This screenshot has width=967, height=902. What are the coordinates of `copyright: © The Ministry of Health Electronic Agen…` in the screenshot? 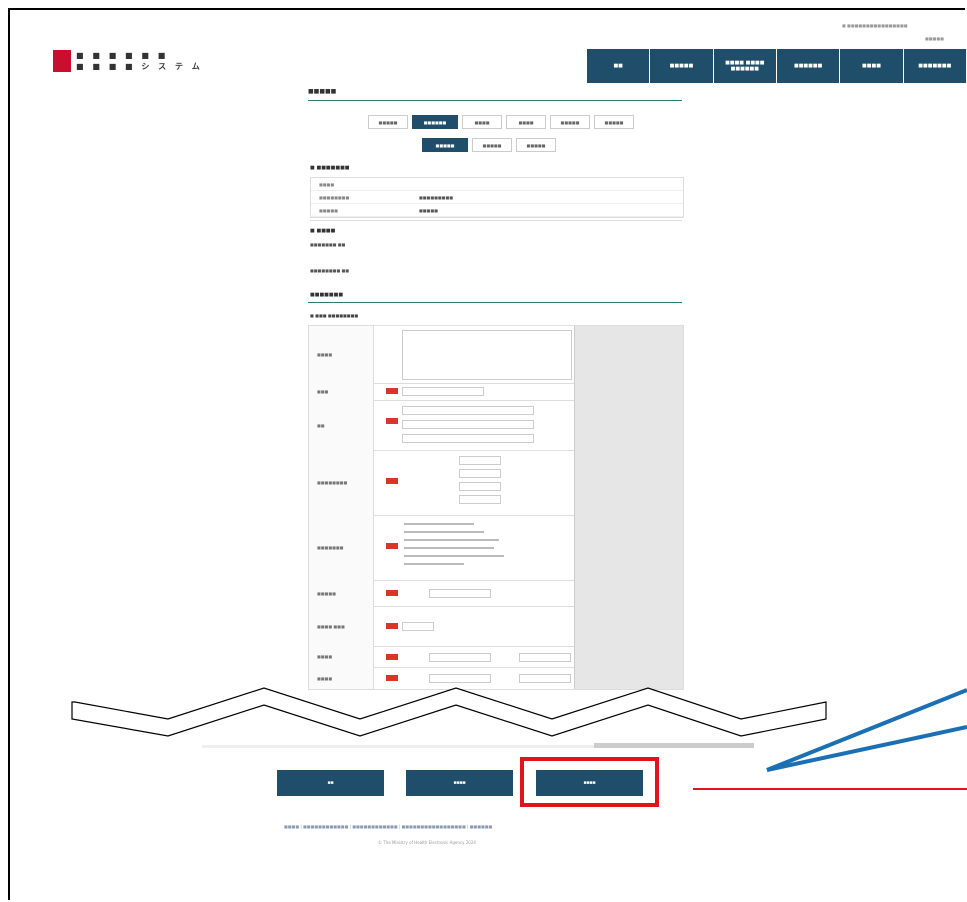 It's located at (427, 842).